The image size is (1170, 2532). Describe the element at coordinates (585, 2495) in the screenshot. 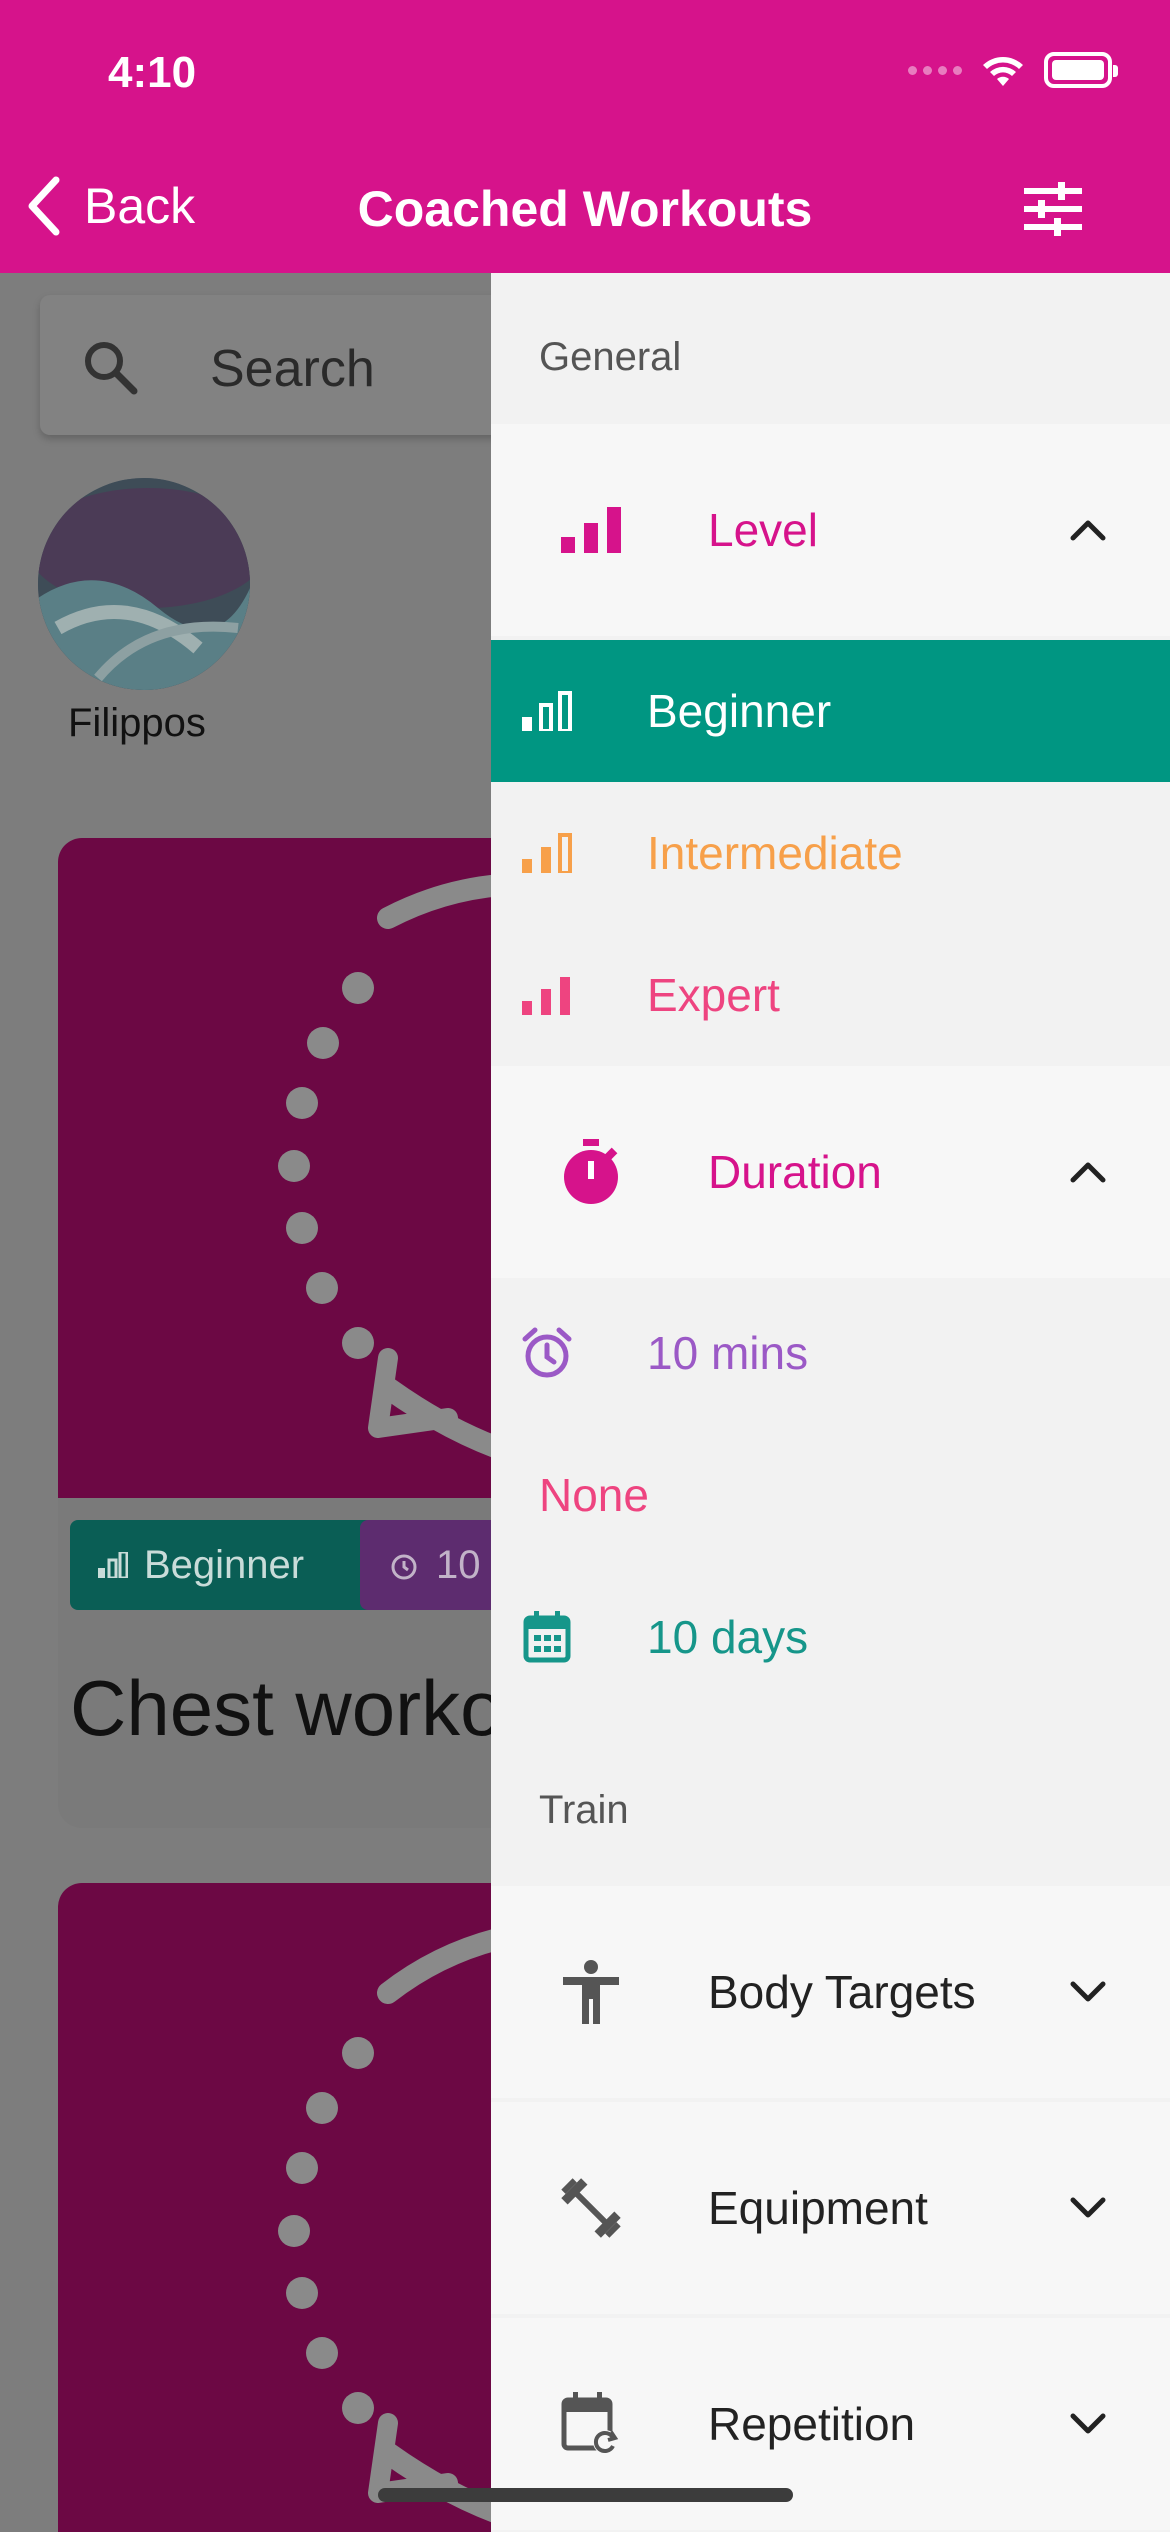

I see `home-indicator` at that location.